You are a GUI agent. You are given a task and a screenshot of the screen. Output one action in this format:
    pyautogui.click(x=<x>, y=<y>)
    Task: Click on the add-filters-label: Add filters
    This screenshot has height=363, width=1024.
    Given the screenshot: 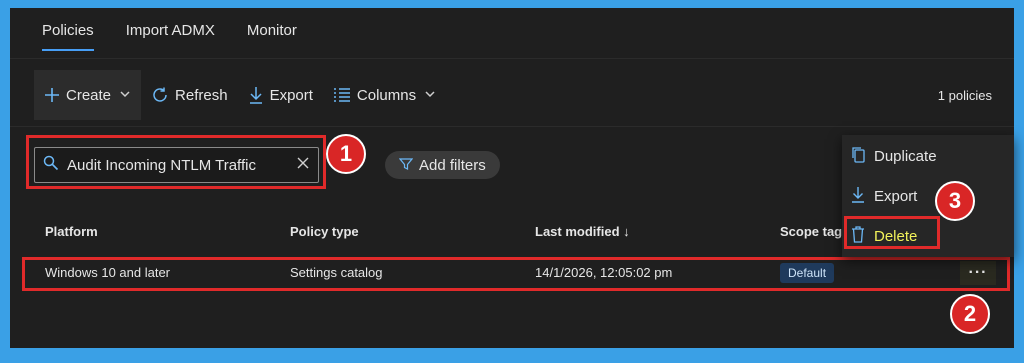 What is the action you would take?
    pyautogui.click(x=452, y=165)
    